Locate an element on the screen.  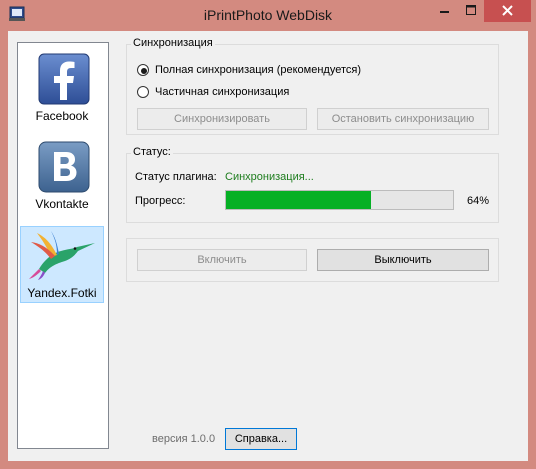
facebook-icon is located at coordinates (64, 79).